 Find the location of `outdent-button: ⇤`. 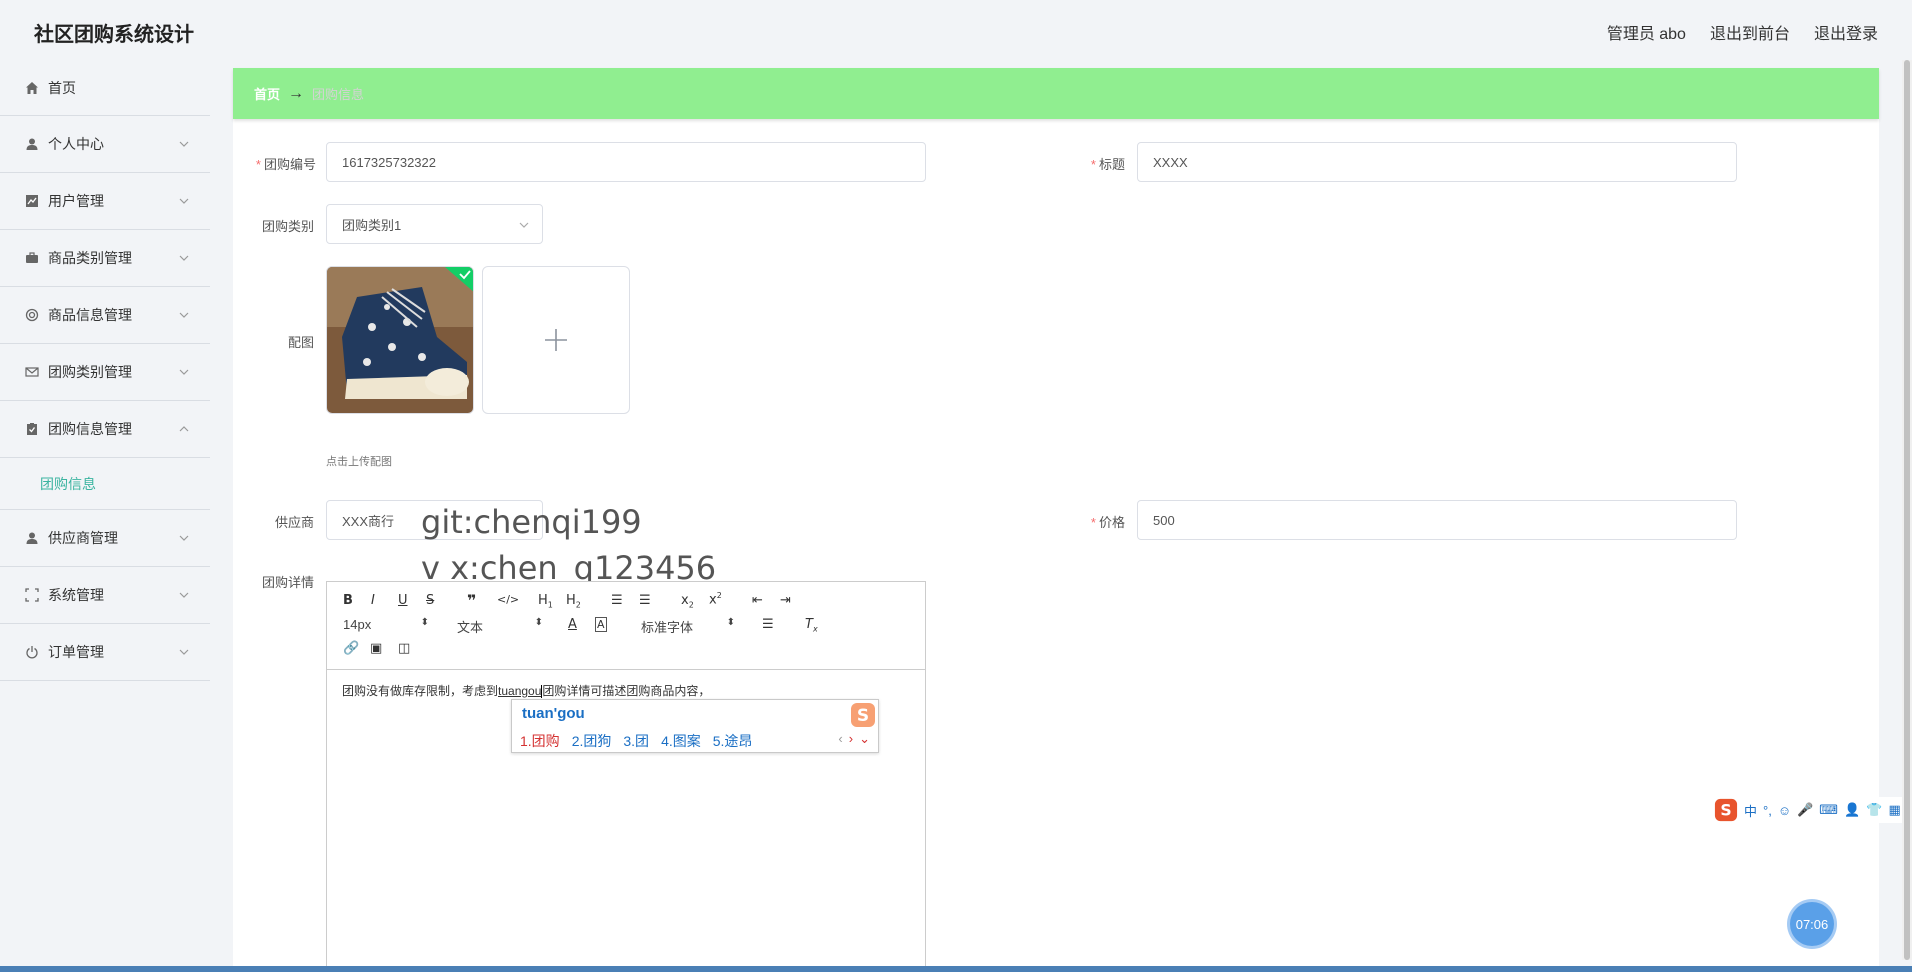

outdent-button: ⇤ is located at coordinates (757, 600).